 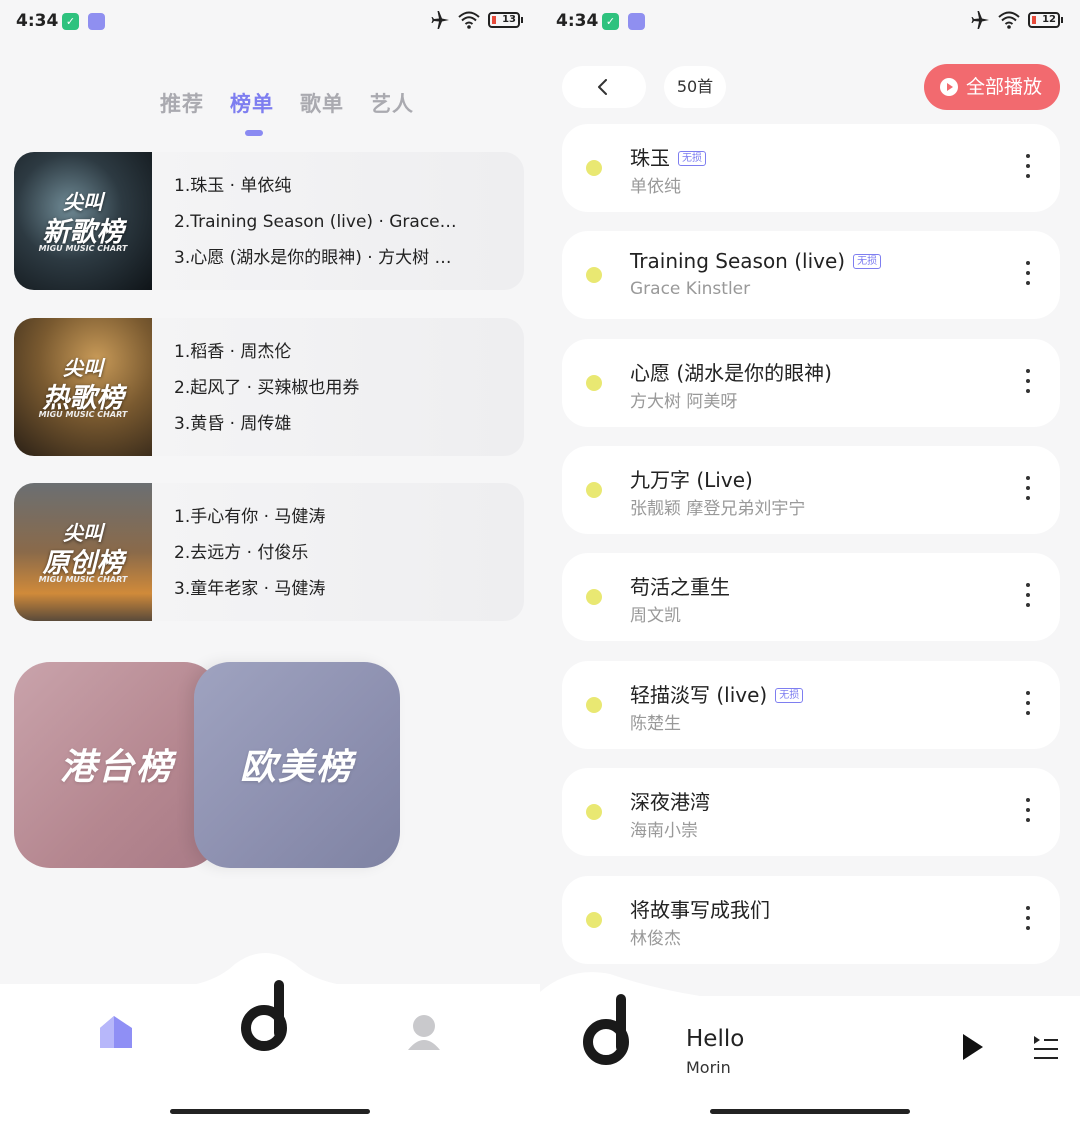 What do you see at coordinates (715, 1039) in the screenshot?
I see `now-playing-title: Hello` at bounding box center [715, 1039].